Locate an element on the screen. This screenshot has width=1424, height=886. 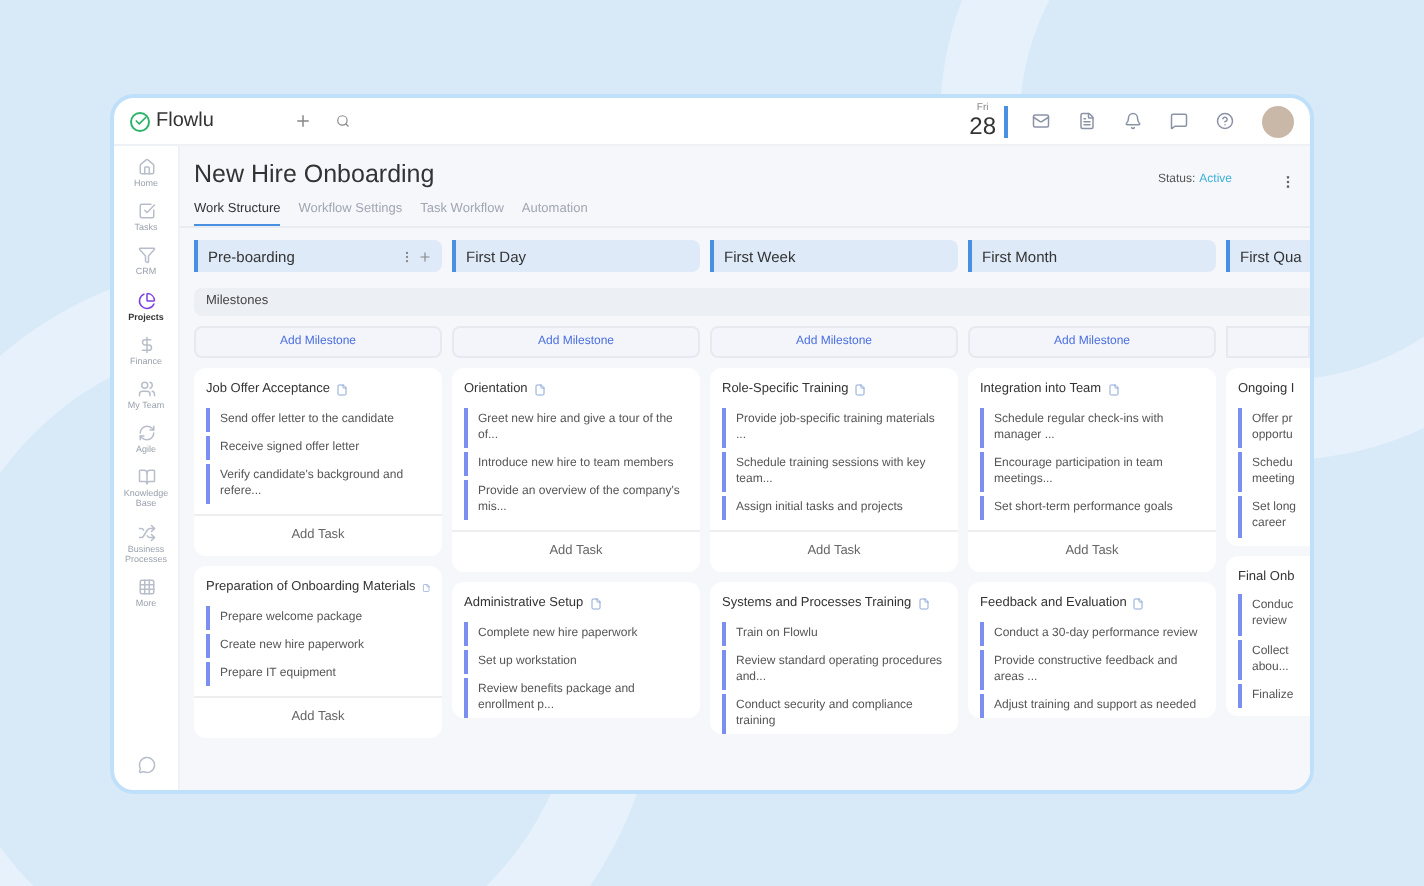
checkbox-icon is located at coordinates (146, 211).